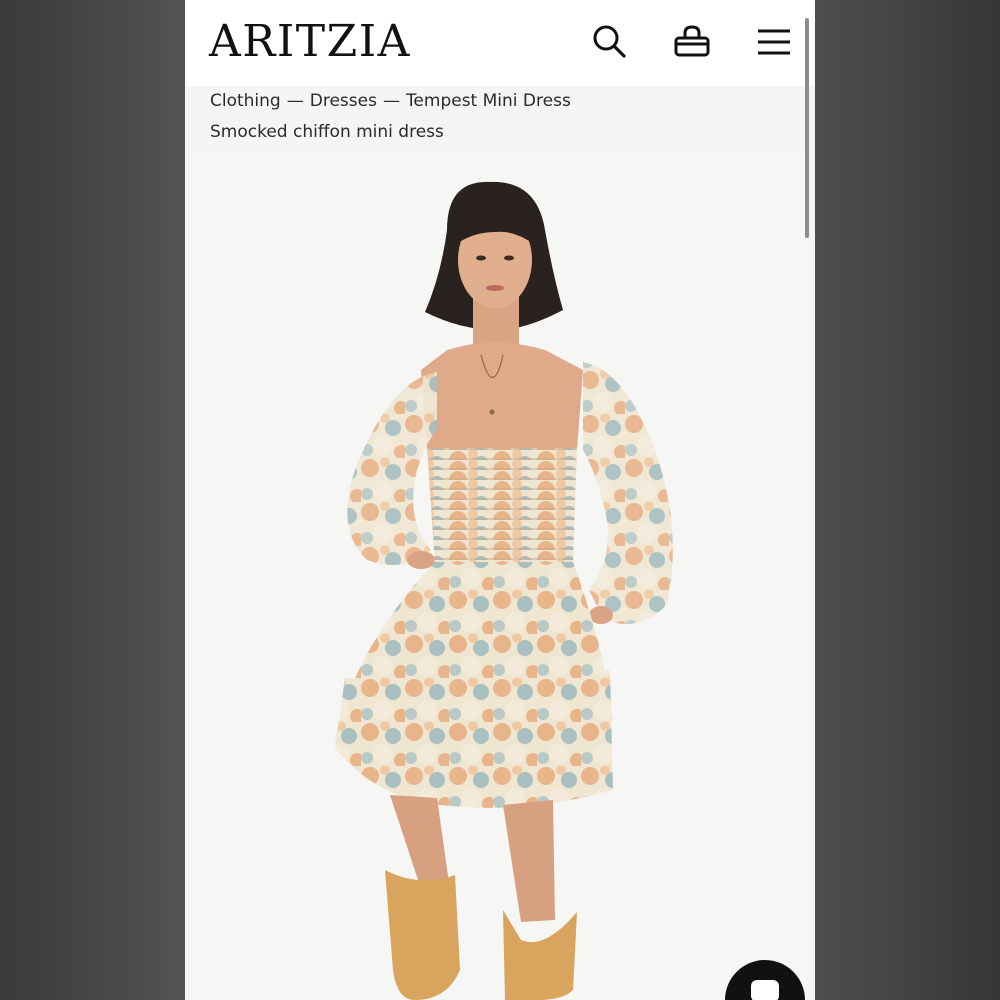 This screenshot has width=1000, height=1000. I want to click on menu-icon, so click(774, 42).